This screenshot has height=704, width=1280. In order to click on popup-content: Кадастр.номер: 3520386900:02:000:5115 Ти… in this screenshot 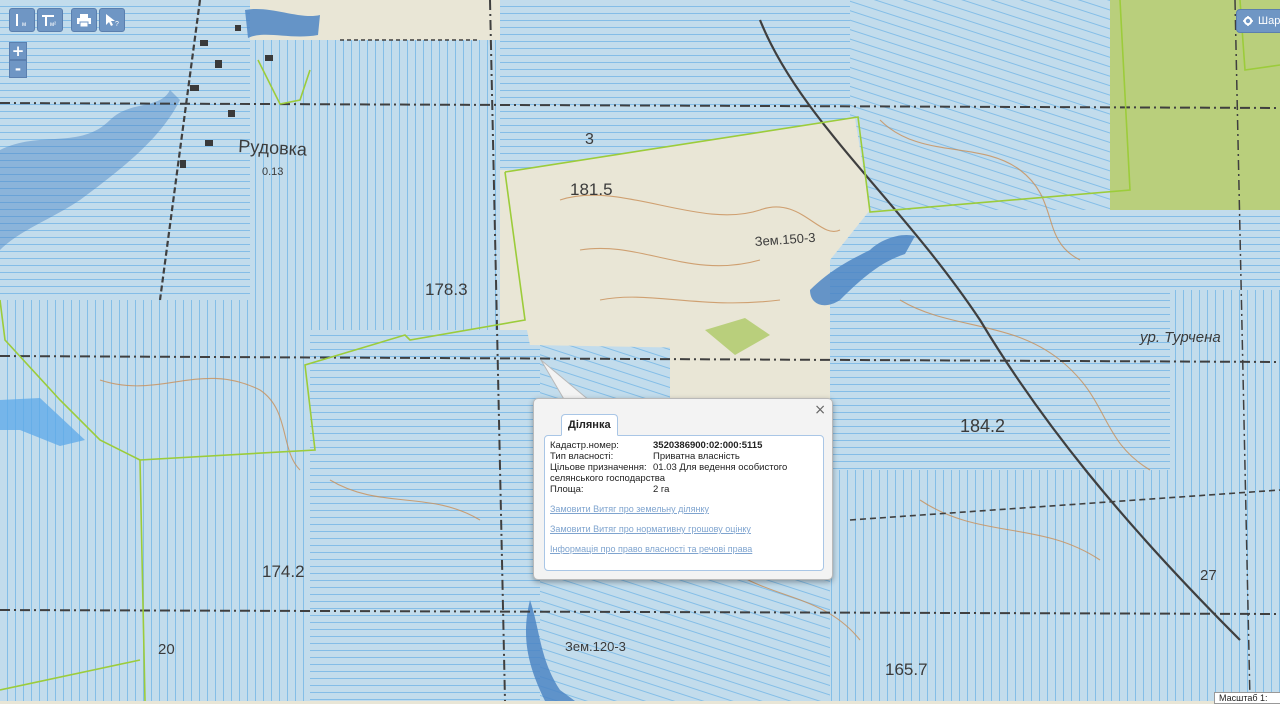, I will do `click(684, 503)`.